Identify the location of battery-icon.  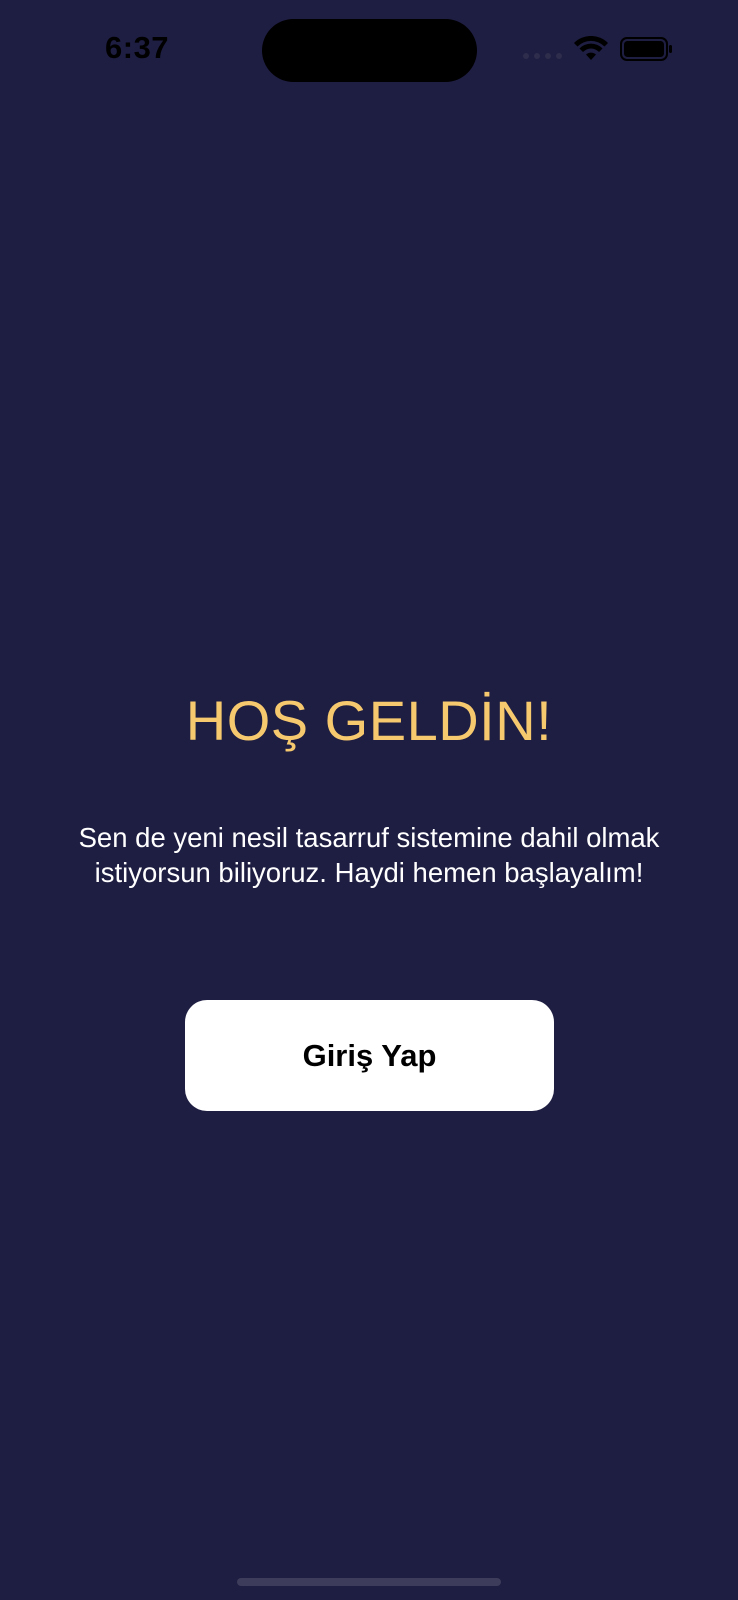
(646, 49).